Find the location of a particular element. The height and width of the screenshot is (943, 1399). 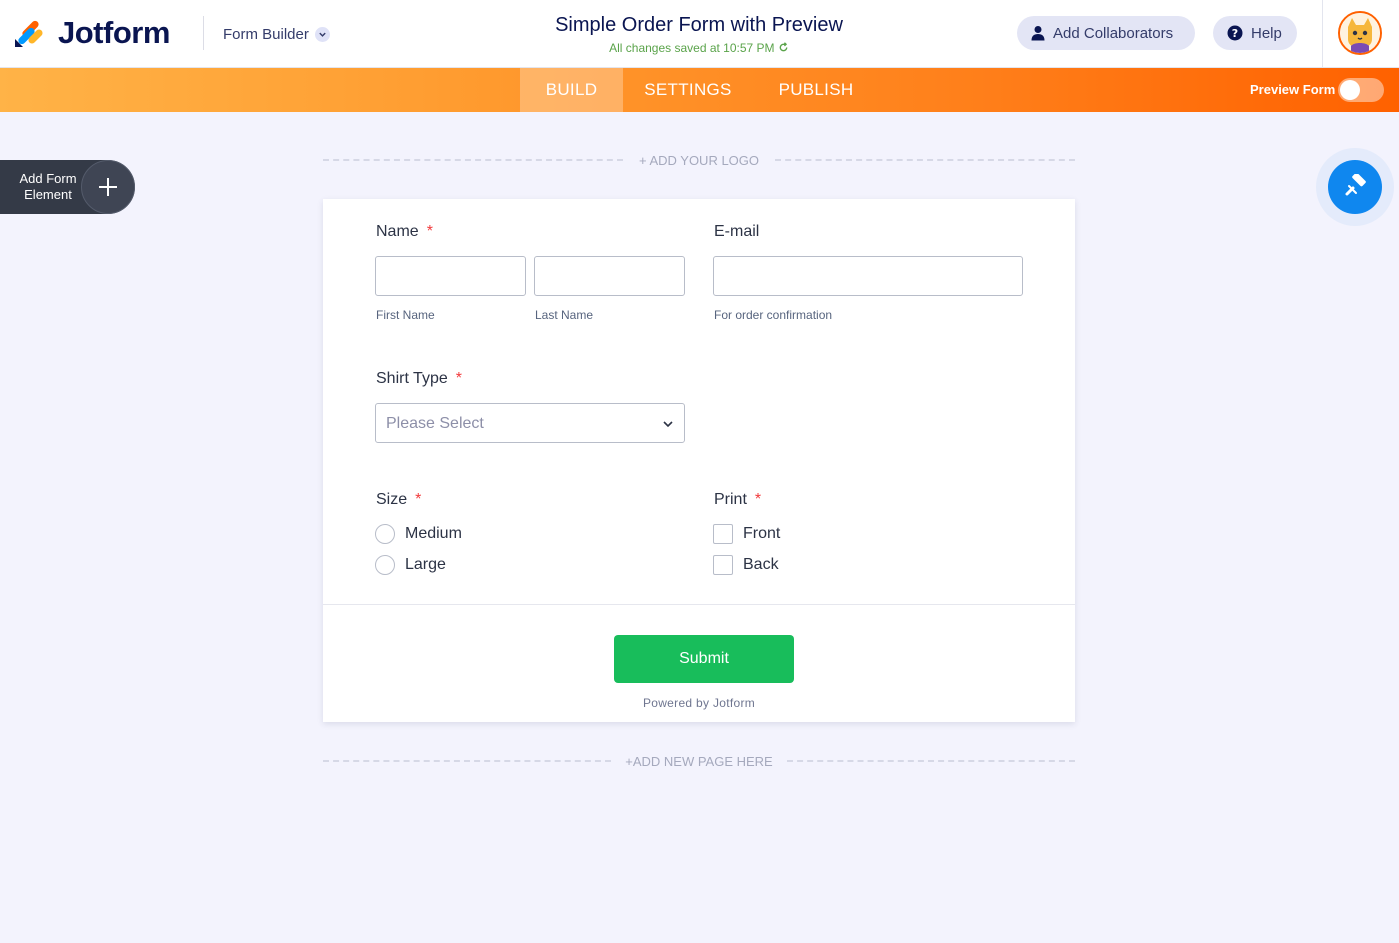

plus-icon is located at coordinates (108, 187).